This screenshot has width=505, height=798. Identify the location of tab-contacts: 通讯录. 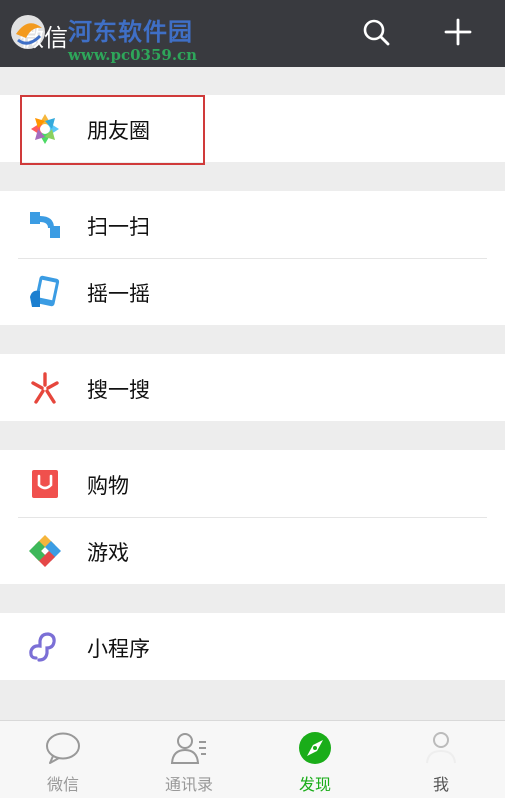
(189, 759).